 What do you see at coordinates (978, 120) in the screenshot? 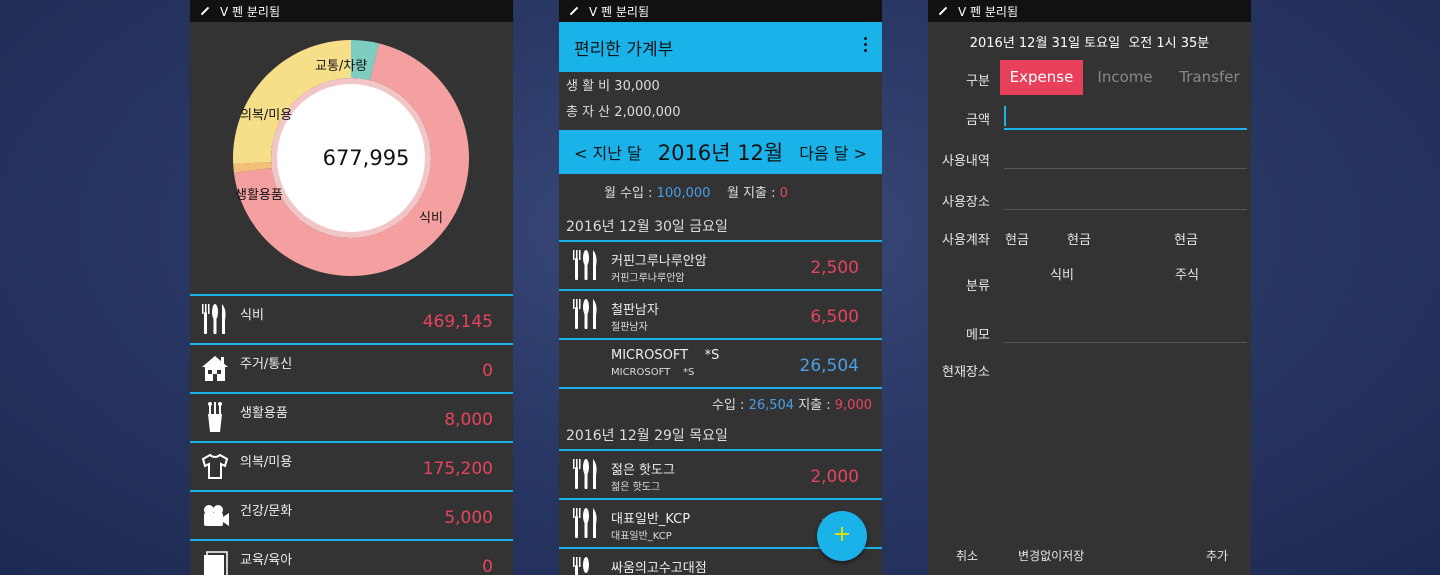
I see `amount-label: 금액` at bounding box center [978, 120].